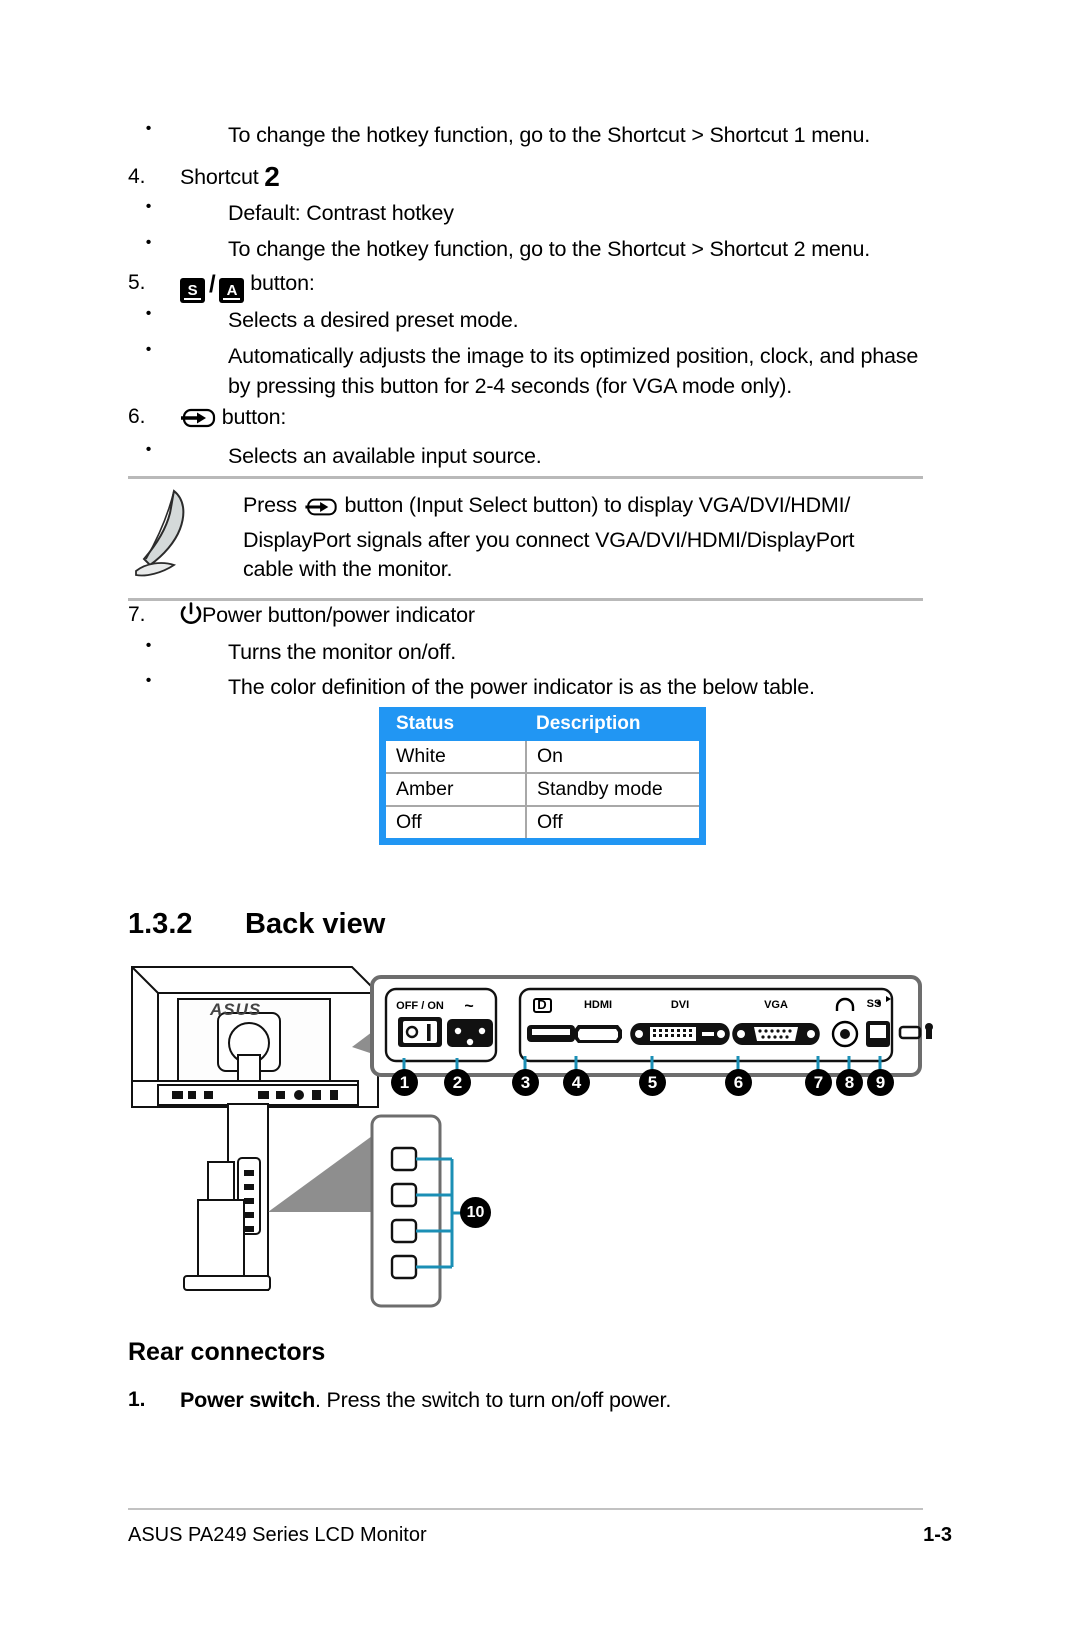  I want to click on section-number: 1.3.2, so click(160, 924).